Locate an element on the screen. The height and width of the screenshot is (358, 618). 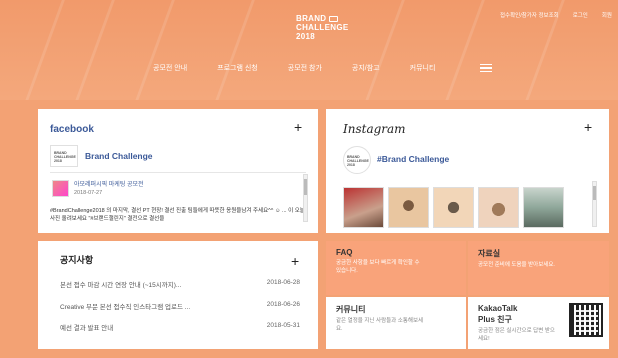
logo-line-1: BRAND is located at coordinates (311, 18).